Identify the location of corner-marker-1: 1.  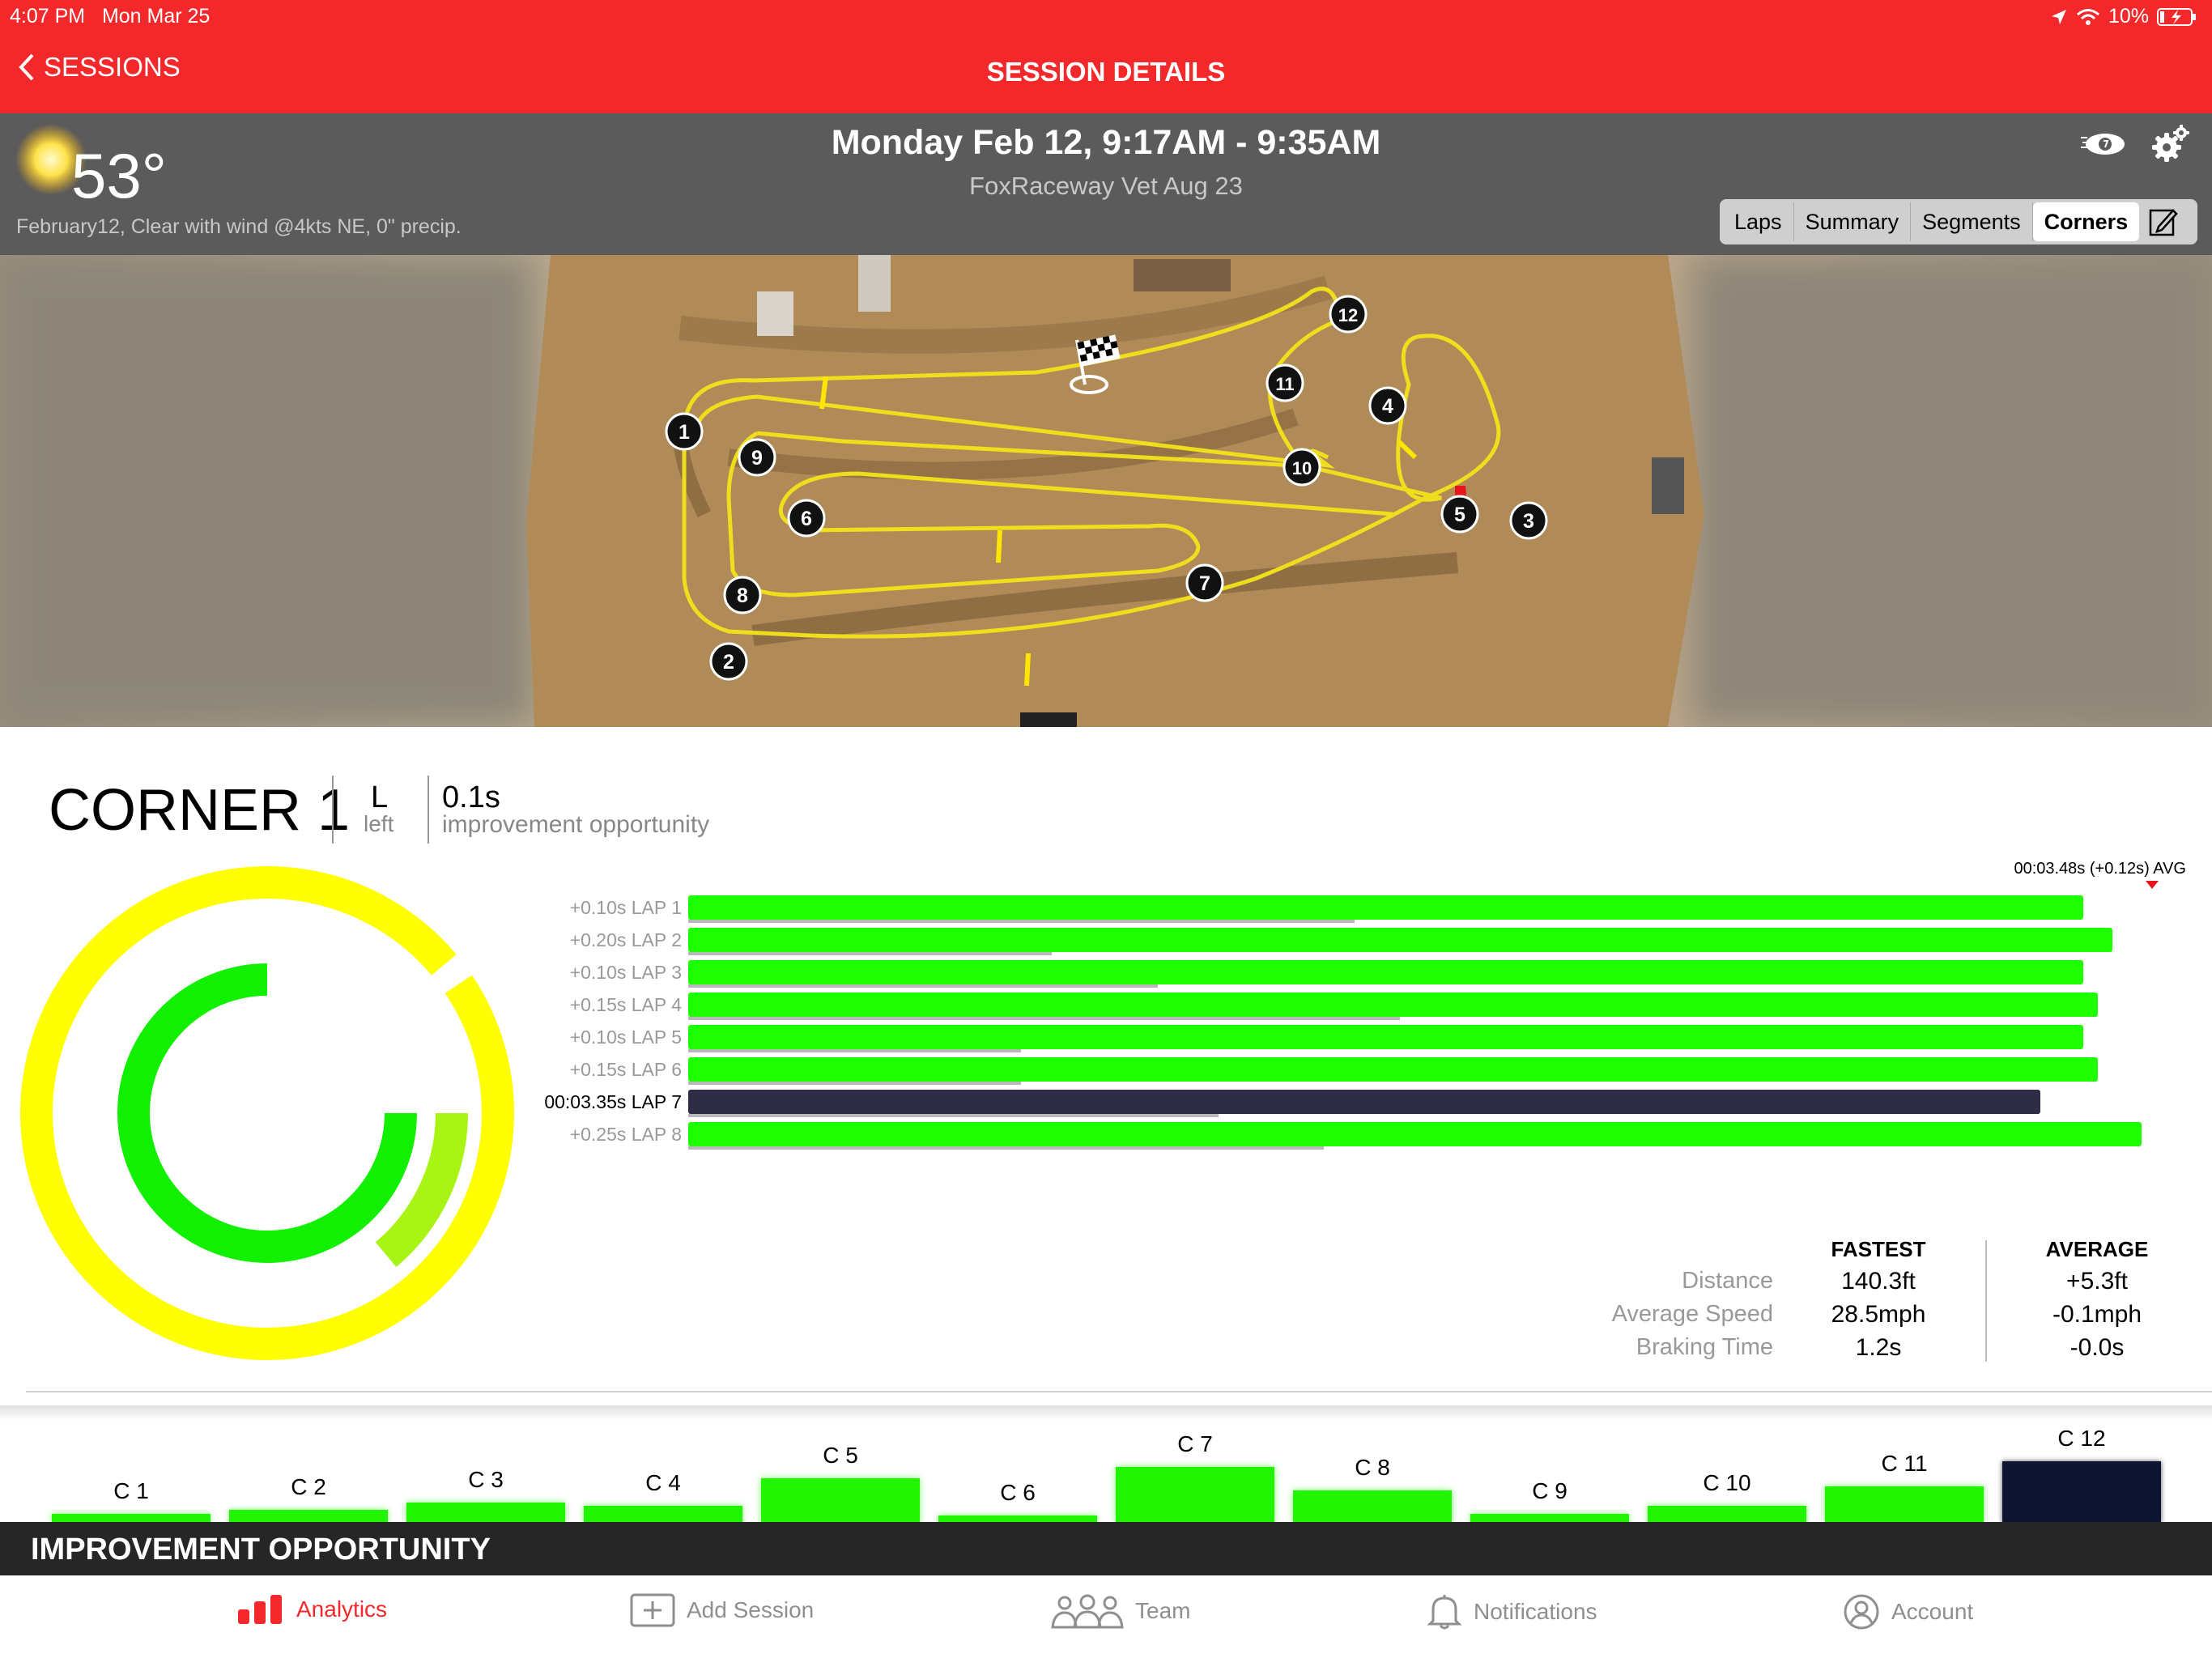
(685, 431).